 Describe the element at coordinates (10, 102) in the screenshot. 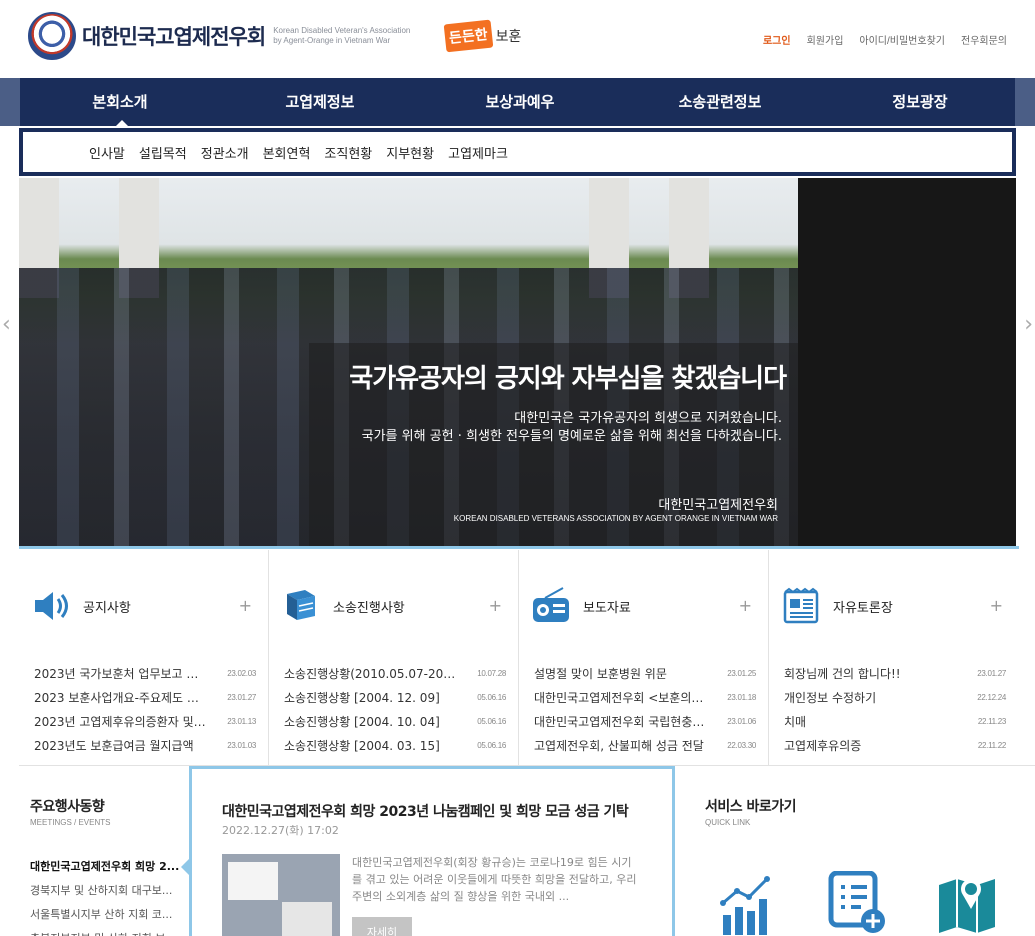

I see `gnb-left-edge` at that location.